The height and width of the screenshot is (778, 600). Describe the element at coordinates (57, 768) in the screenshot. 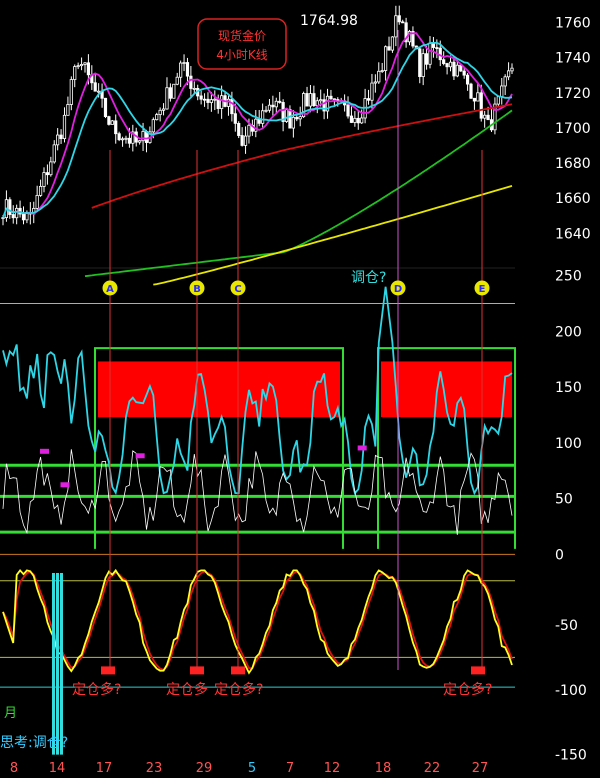

I see `x-axis-day-label: 14` at that location.